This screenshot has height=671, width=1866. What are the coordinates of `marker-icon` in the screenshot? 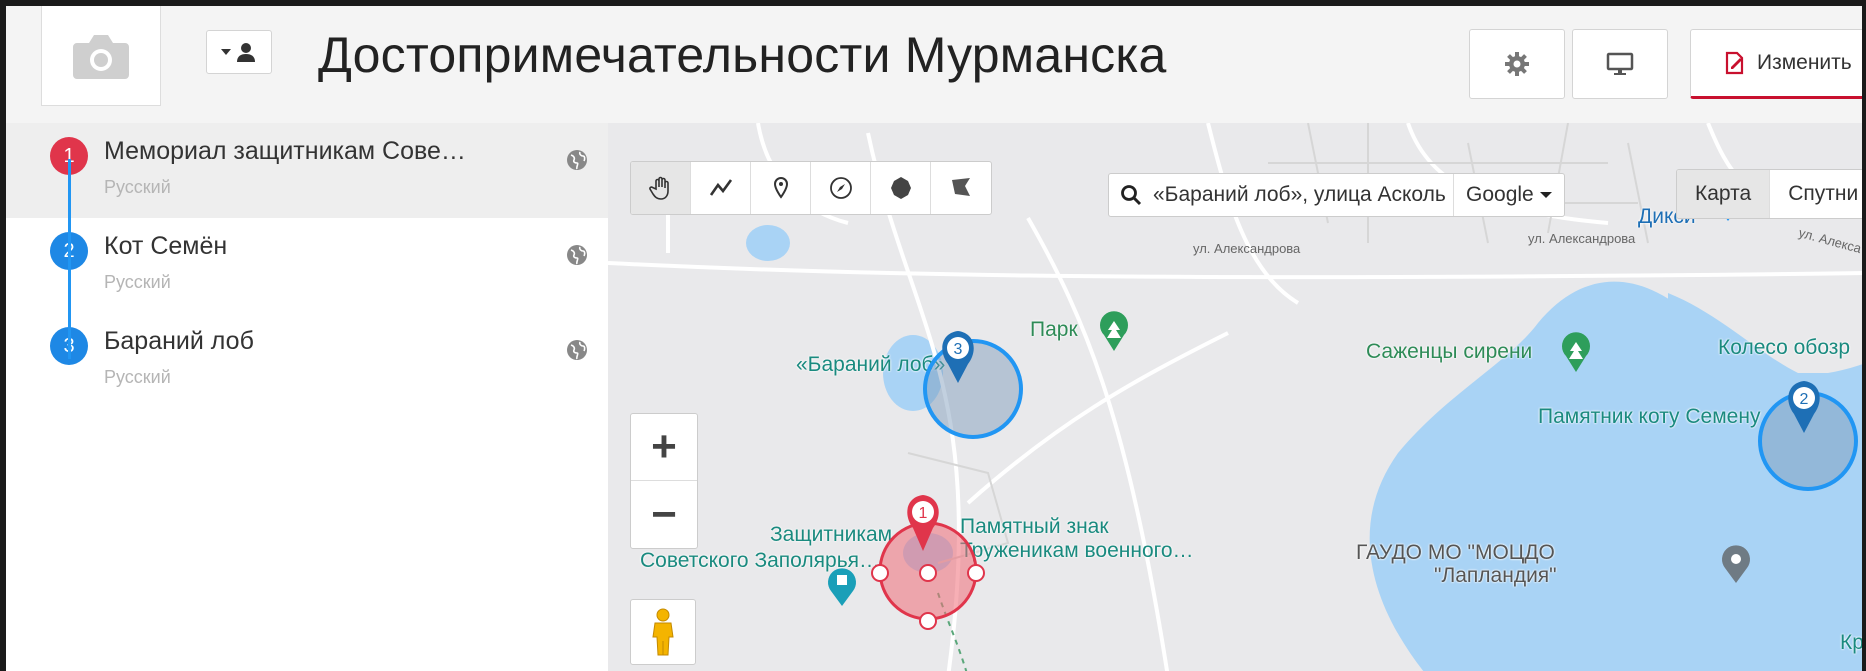 It's located at (780, 187).